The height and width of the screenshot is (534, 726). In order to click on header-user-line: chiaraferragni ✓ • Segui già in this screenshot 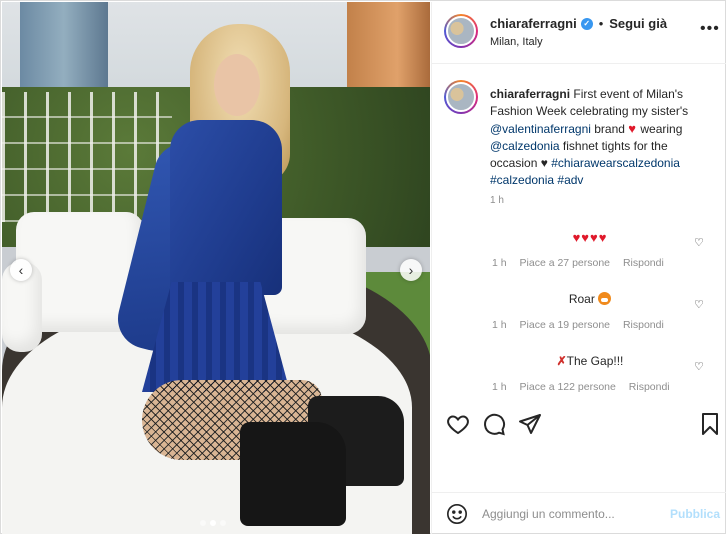, I will do `click(578, 23)`.